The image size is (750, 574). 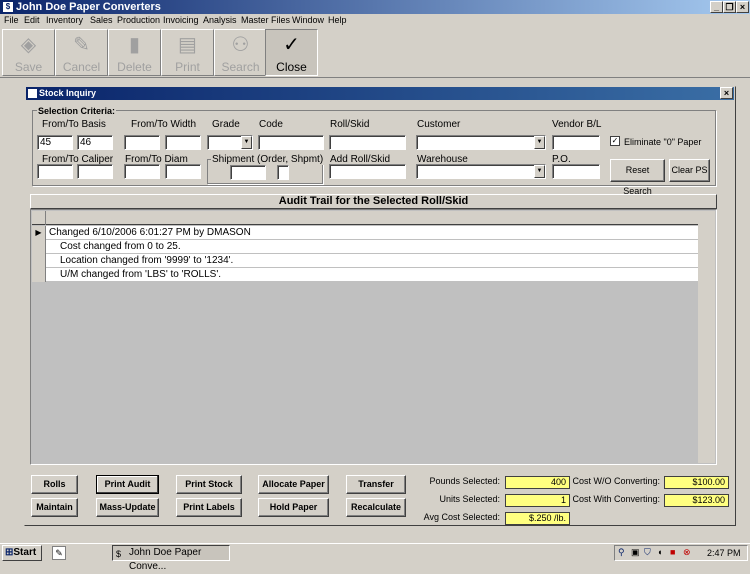 I want to click on start-button: ⊞Start, so click(x=22, y=553).